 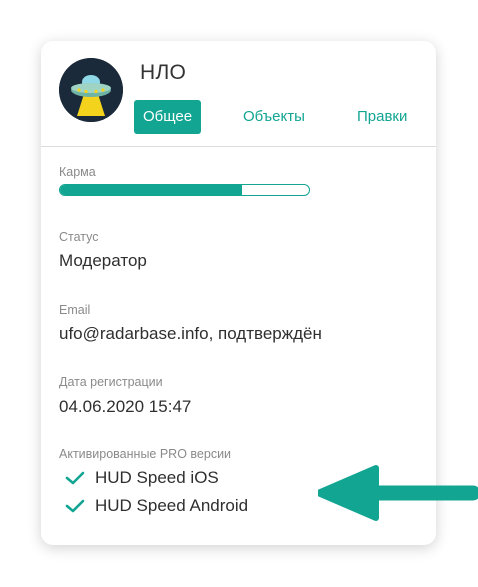 What do you see at coordinates (111, 382) in the screenshot?
I see `registration-label: Дата регистрации` at bounding box center [111, 382].